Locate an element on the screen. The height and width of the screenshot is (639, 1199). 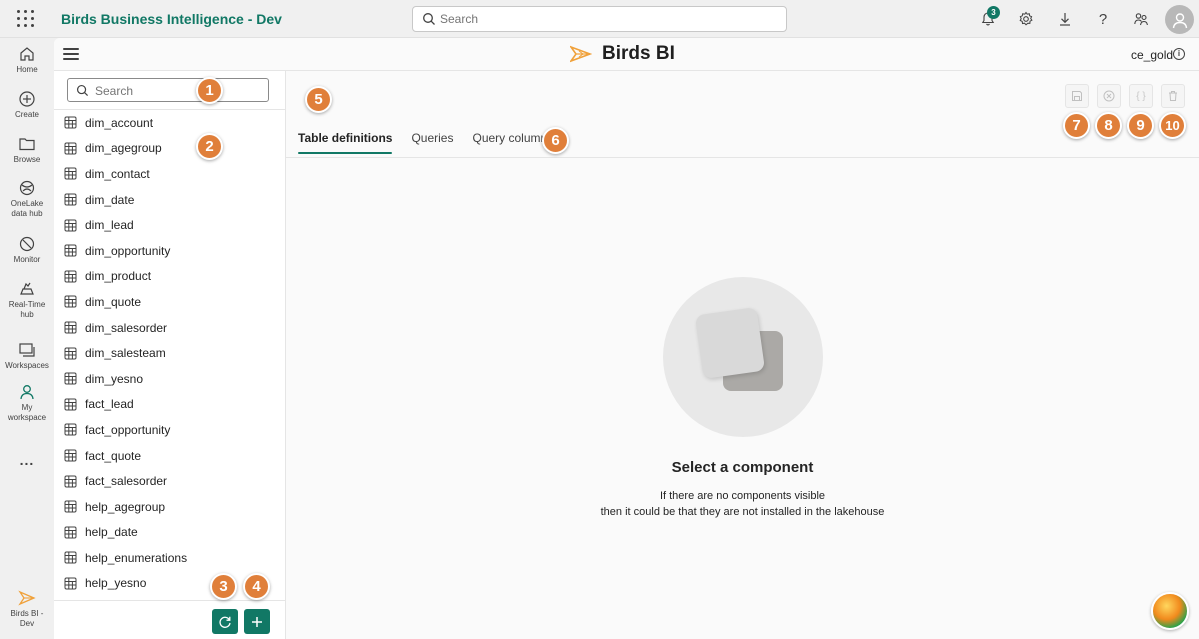
nav-my-workspace: My workspace is located at coordinates (27, 403).